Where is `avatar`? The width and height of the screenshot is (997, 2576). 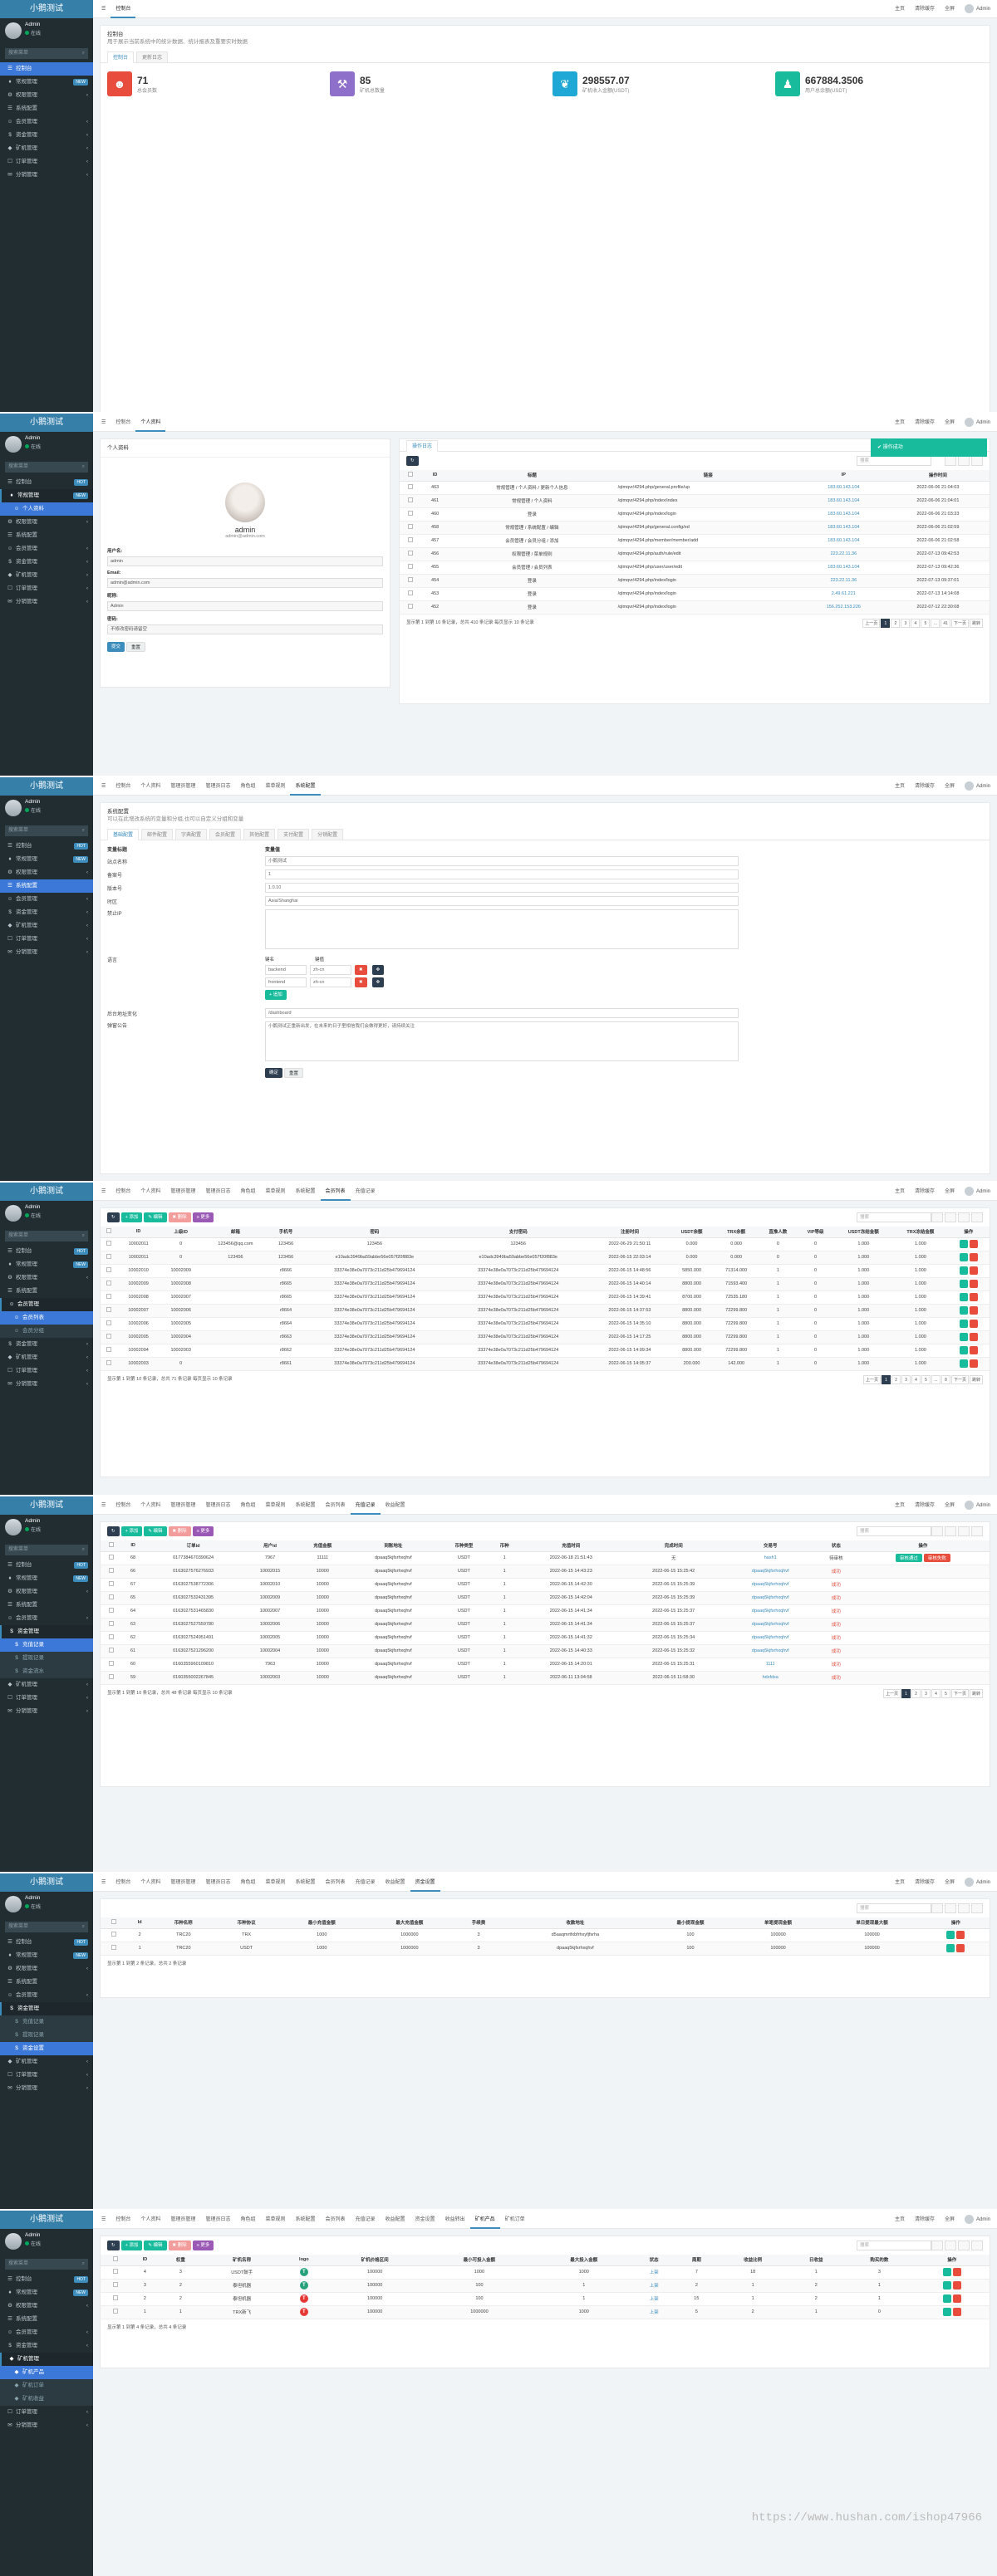
avatar is located at coordinates (14, 31).